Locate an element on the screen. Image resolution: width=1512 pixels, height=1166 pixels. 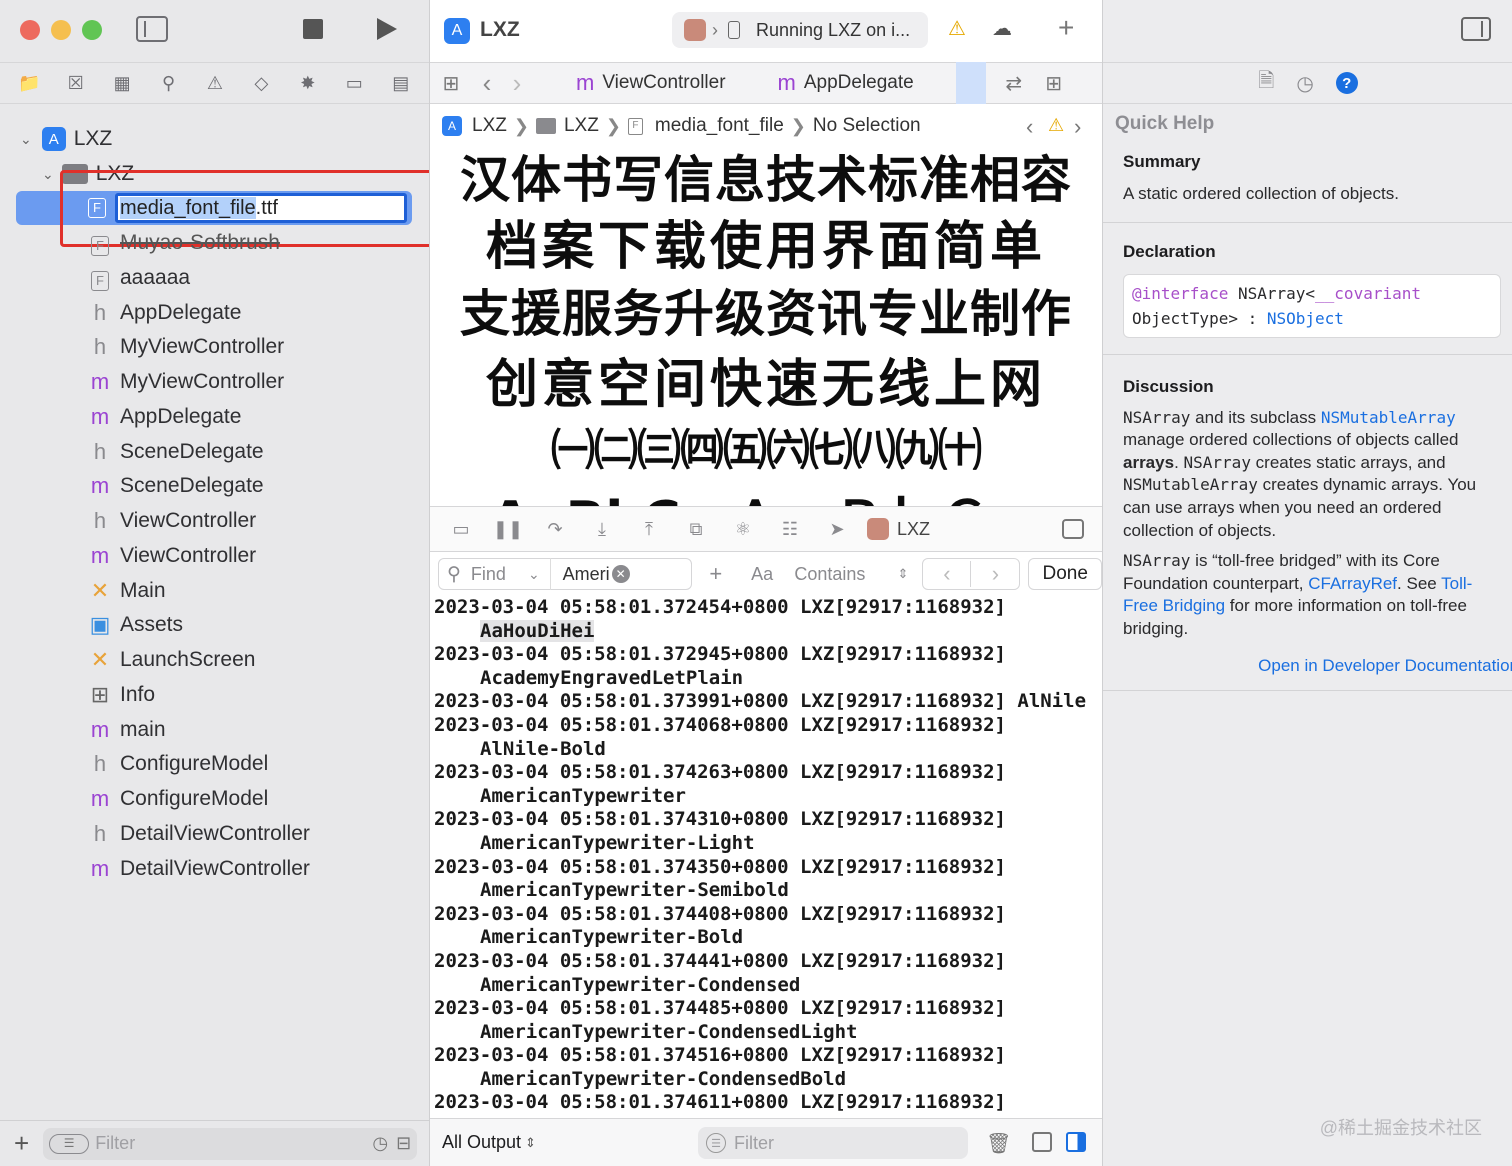
run-icon is located at coordinates (387, 29).